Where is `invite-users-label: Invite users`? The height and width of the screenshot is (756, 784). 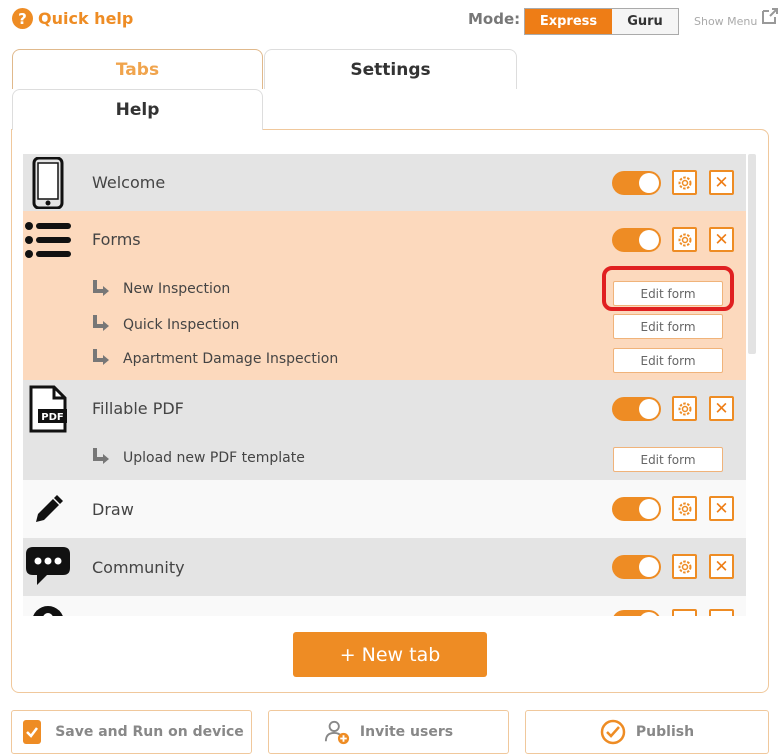 invite-users-label: Invite users is located at coordinates (406, 732).